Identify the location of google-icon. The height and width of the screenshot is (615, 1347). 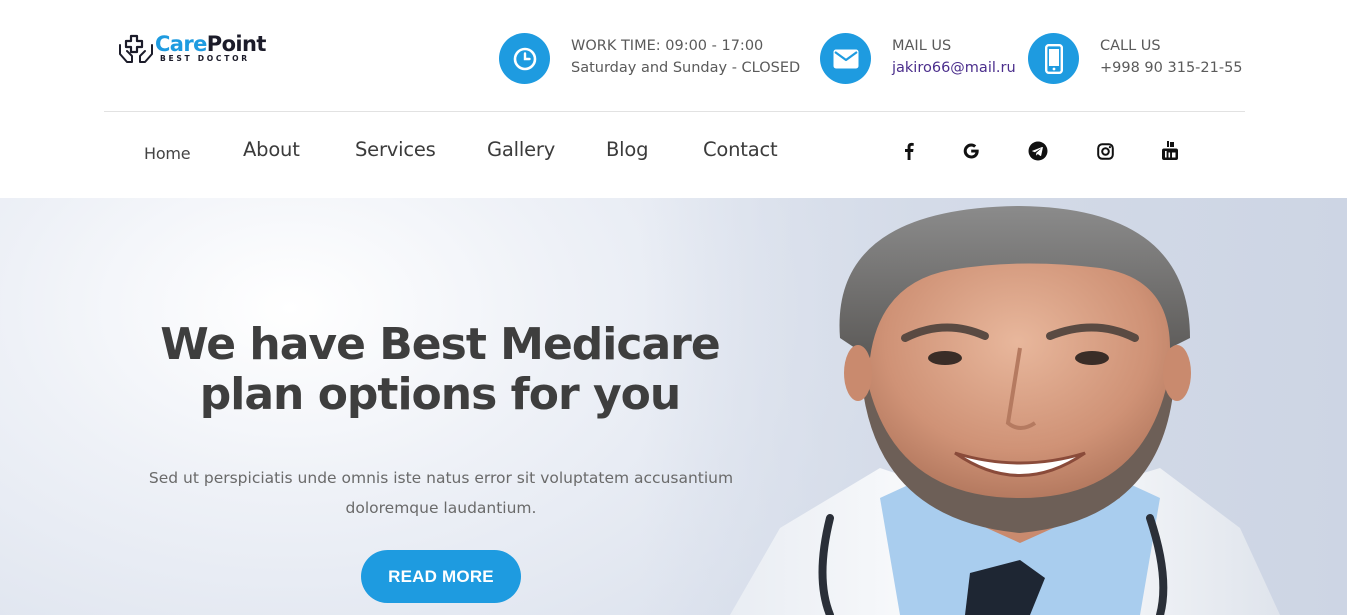
(971, 151).